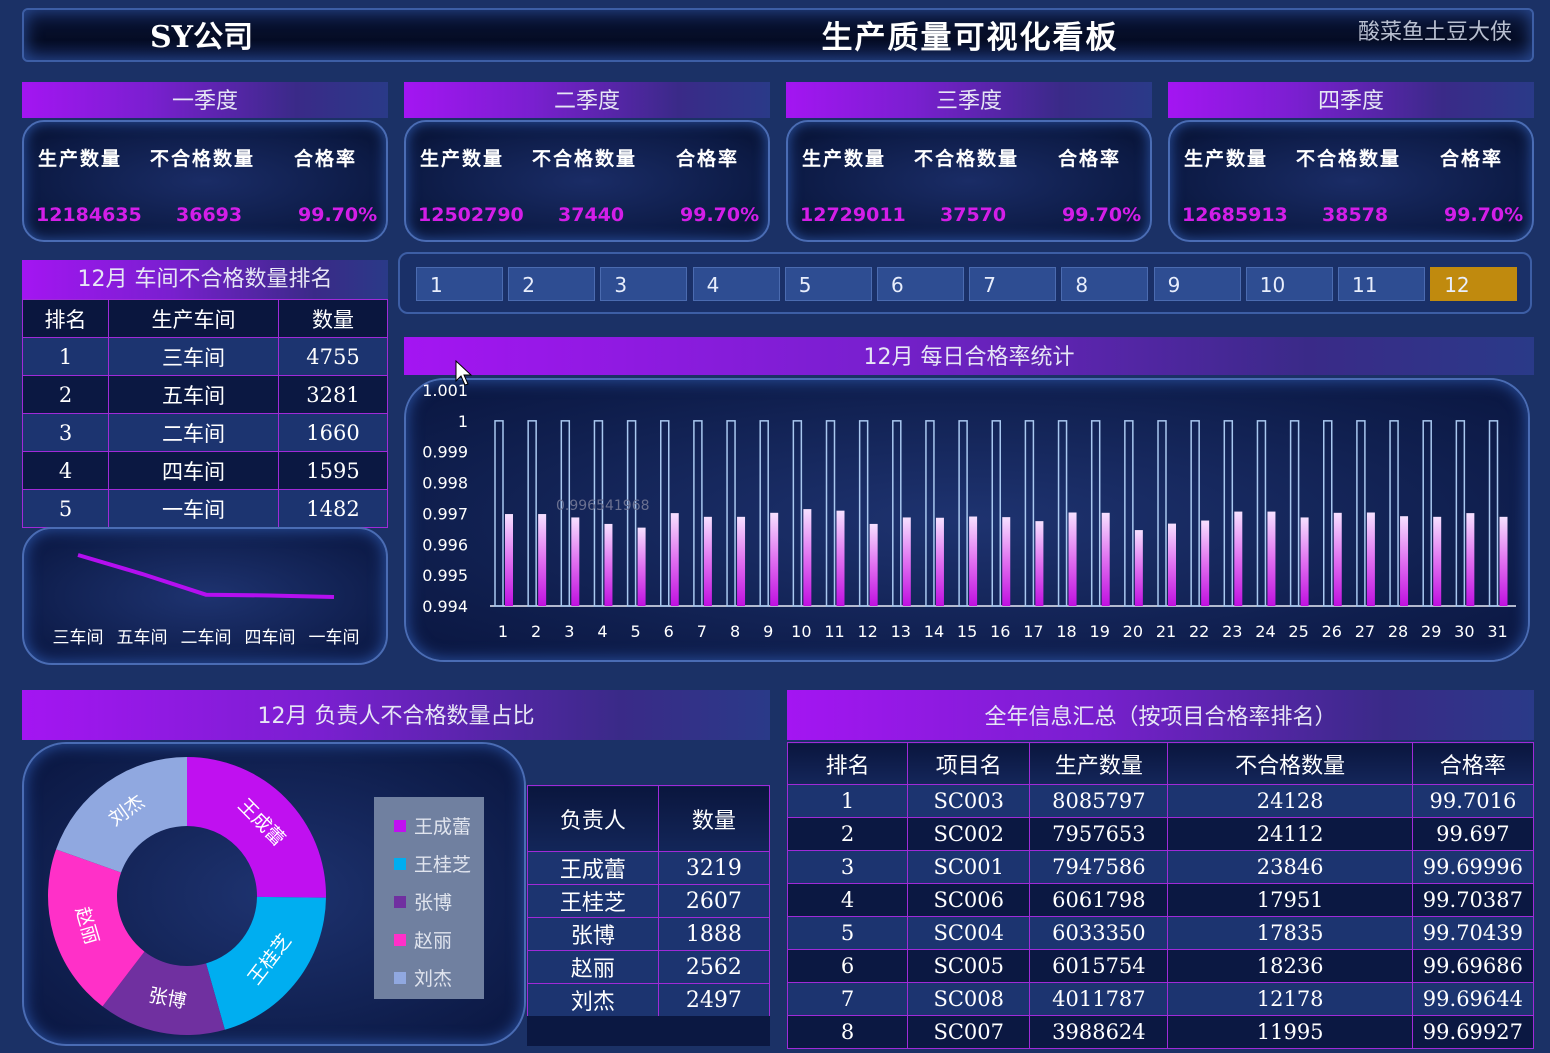 This screenshot has height=1053, width=1550. I want to click on month-tab-7: 7, so click(1013, 284).